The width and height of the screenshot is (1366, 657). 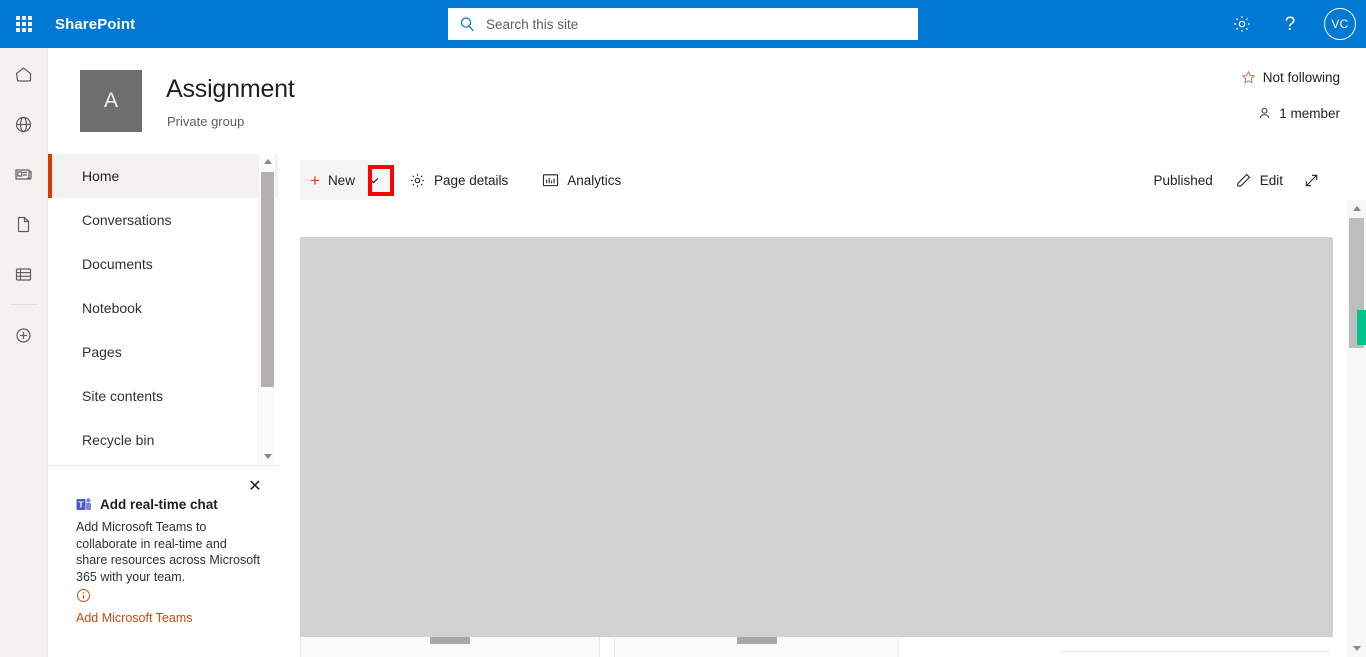 I want to click on rail-divider, so click(x=23, y=304).